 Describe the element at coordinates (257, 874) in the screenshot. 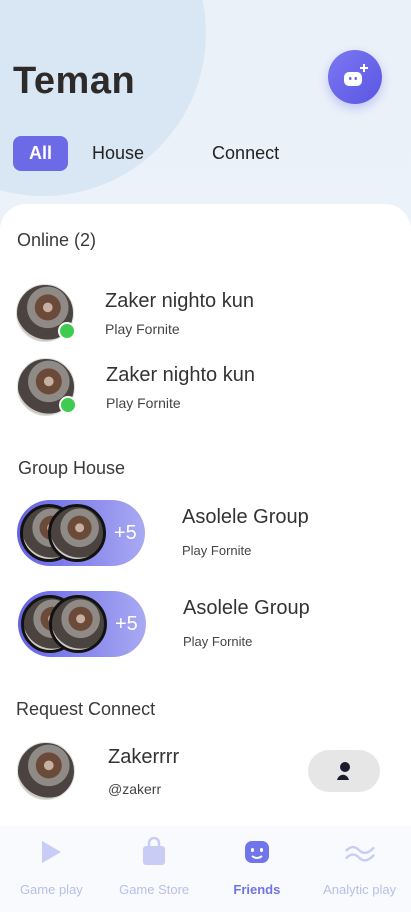

I see `nav-friends: Friends` at that location.